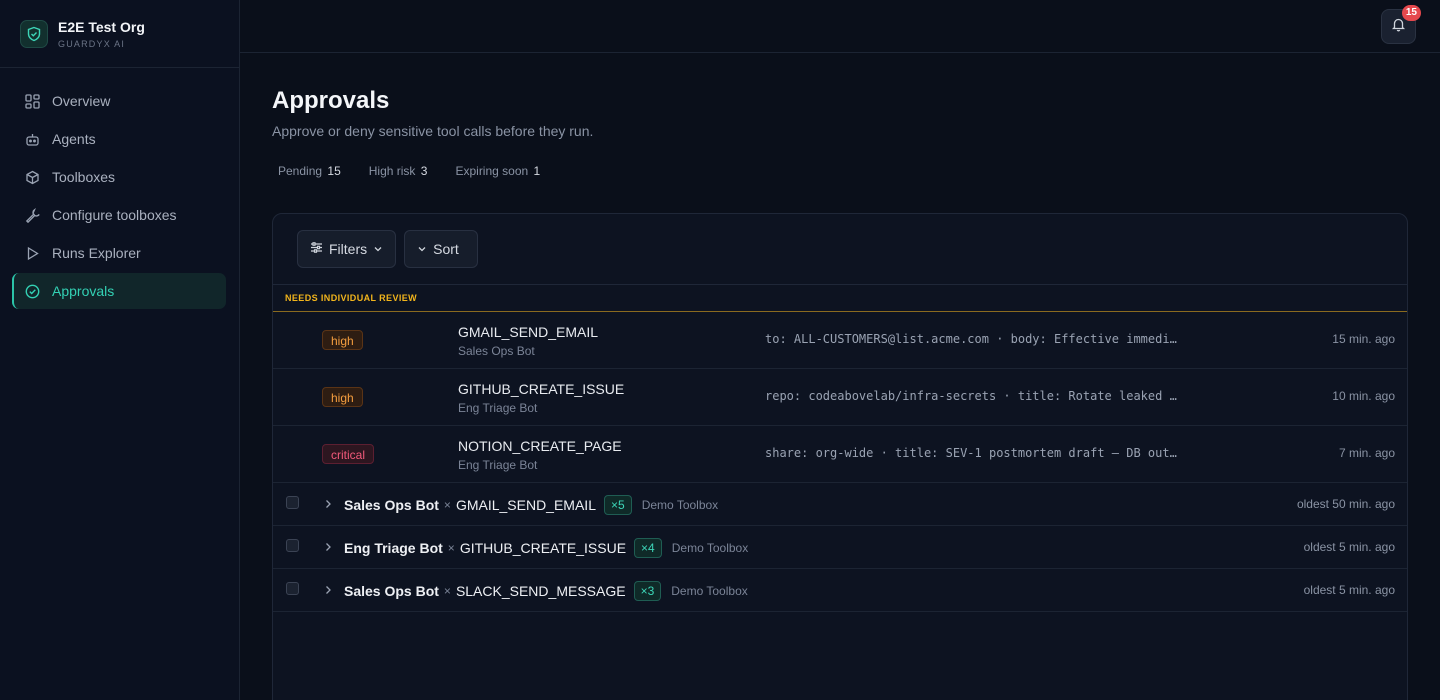 The width and height of the screenshot is (1440, 700). I want to click on org-switcher: E2E Test Org GUARDYX AI, so click(119, 34).